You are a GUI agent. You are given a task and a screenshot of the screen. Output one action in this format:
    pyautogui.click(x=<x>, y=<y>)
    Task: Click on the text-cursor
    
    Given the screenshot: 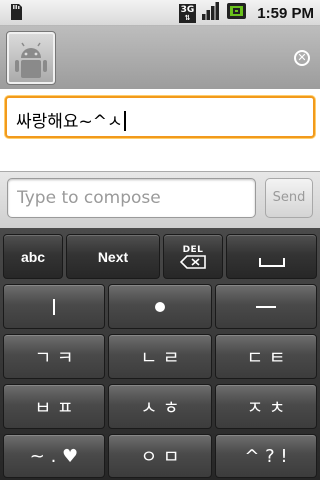 What is the action you would take?
    pyautogui.click(x=124, y=121)
    